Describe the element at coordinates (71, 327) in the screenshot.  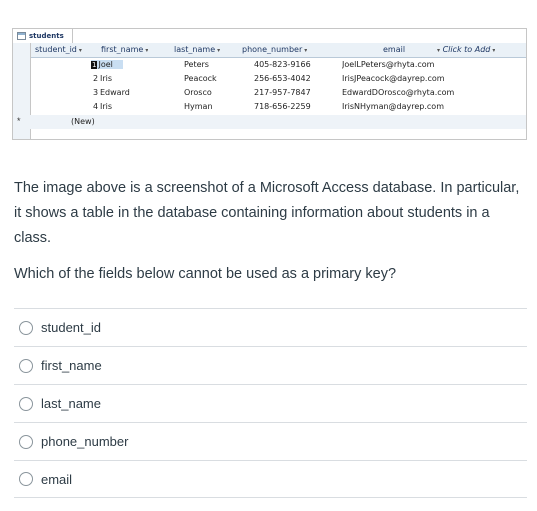
I see `option-label: student_id` at that location.